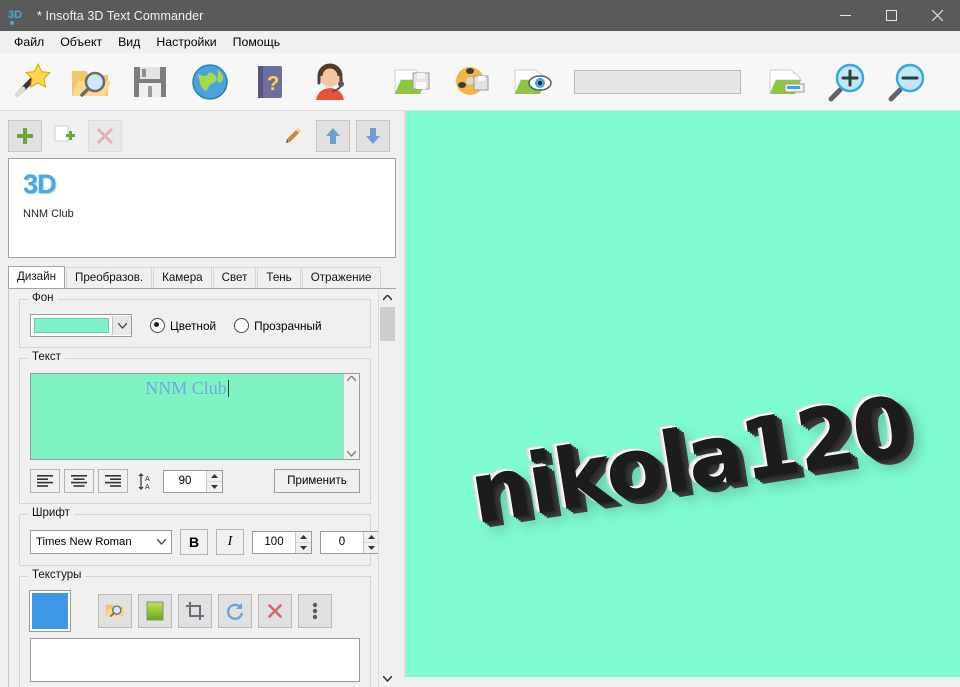 This screenshot has height=687, width=960. Describe the element at coordinates (480, 42) in the screenshot. I see `menu-bar: Файл Объект Вид Настройки Помощь` at that location.